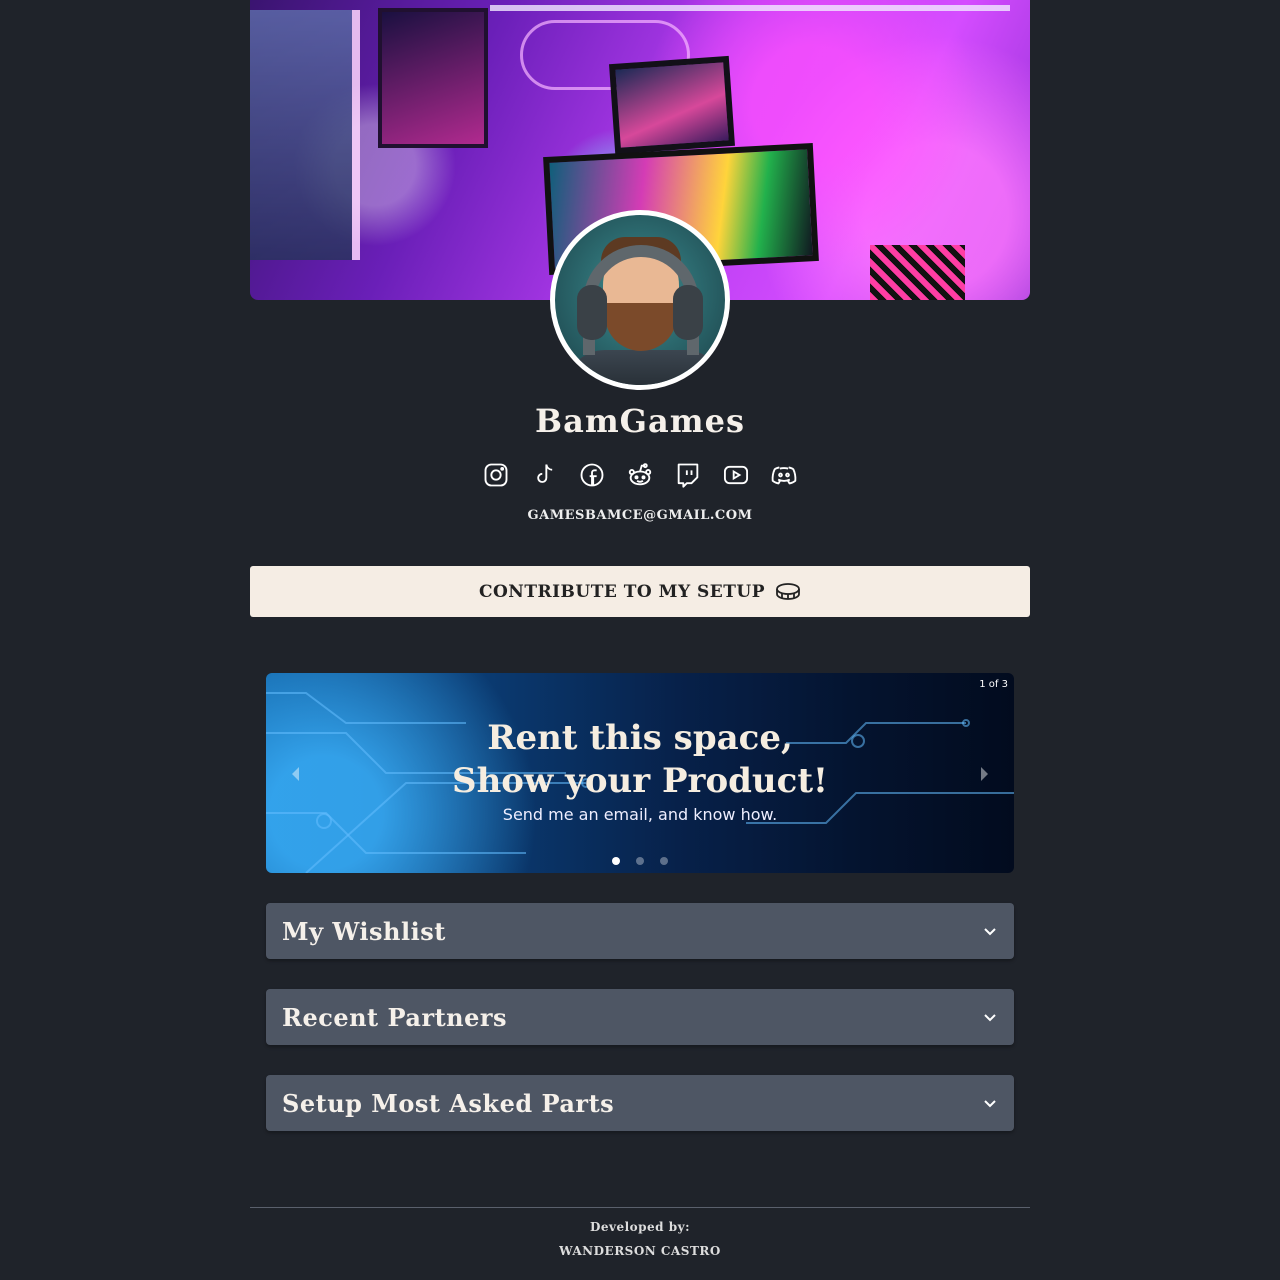  Describe the element at coordinates (640, 421) in the screenshot. I see `profile-name: BamGames` at that location.